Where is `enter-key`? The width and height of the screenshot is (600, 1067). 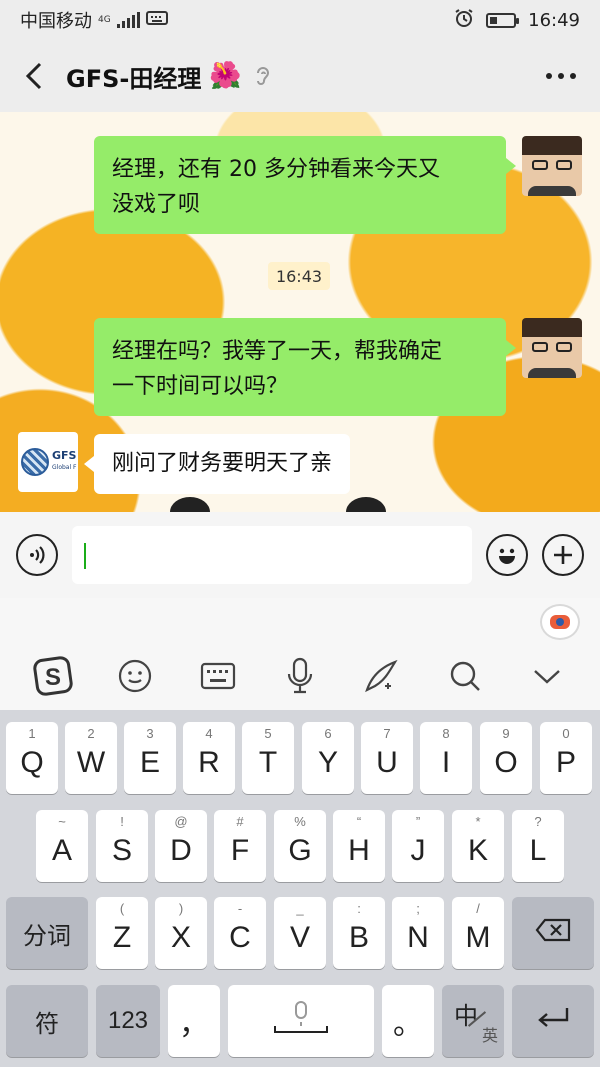
enter-key is located at coordinates (553, 1021).